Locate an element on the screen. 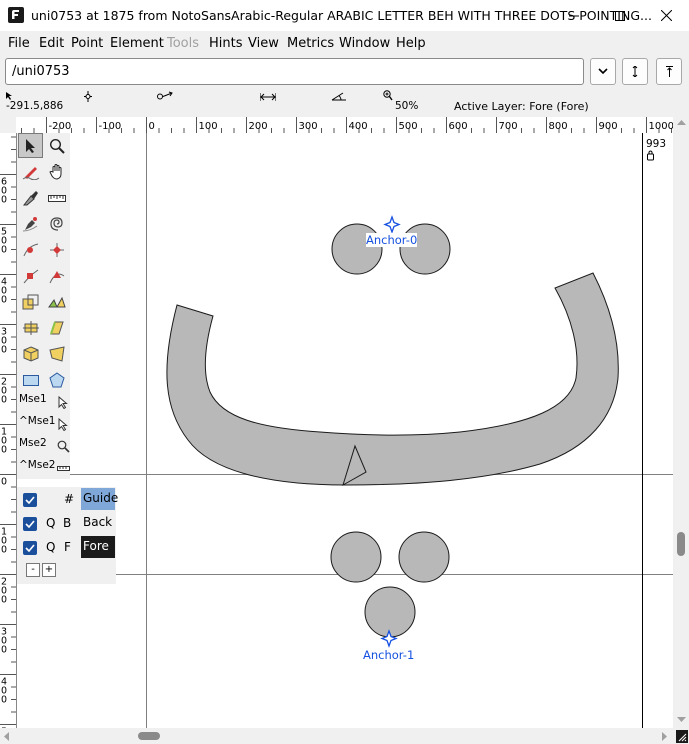  pen-tool is located at coordinates (30, 223).